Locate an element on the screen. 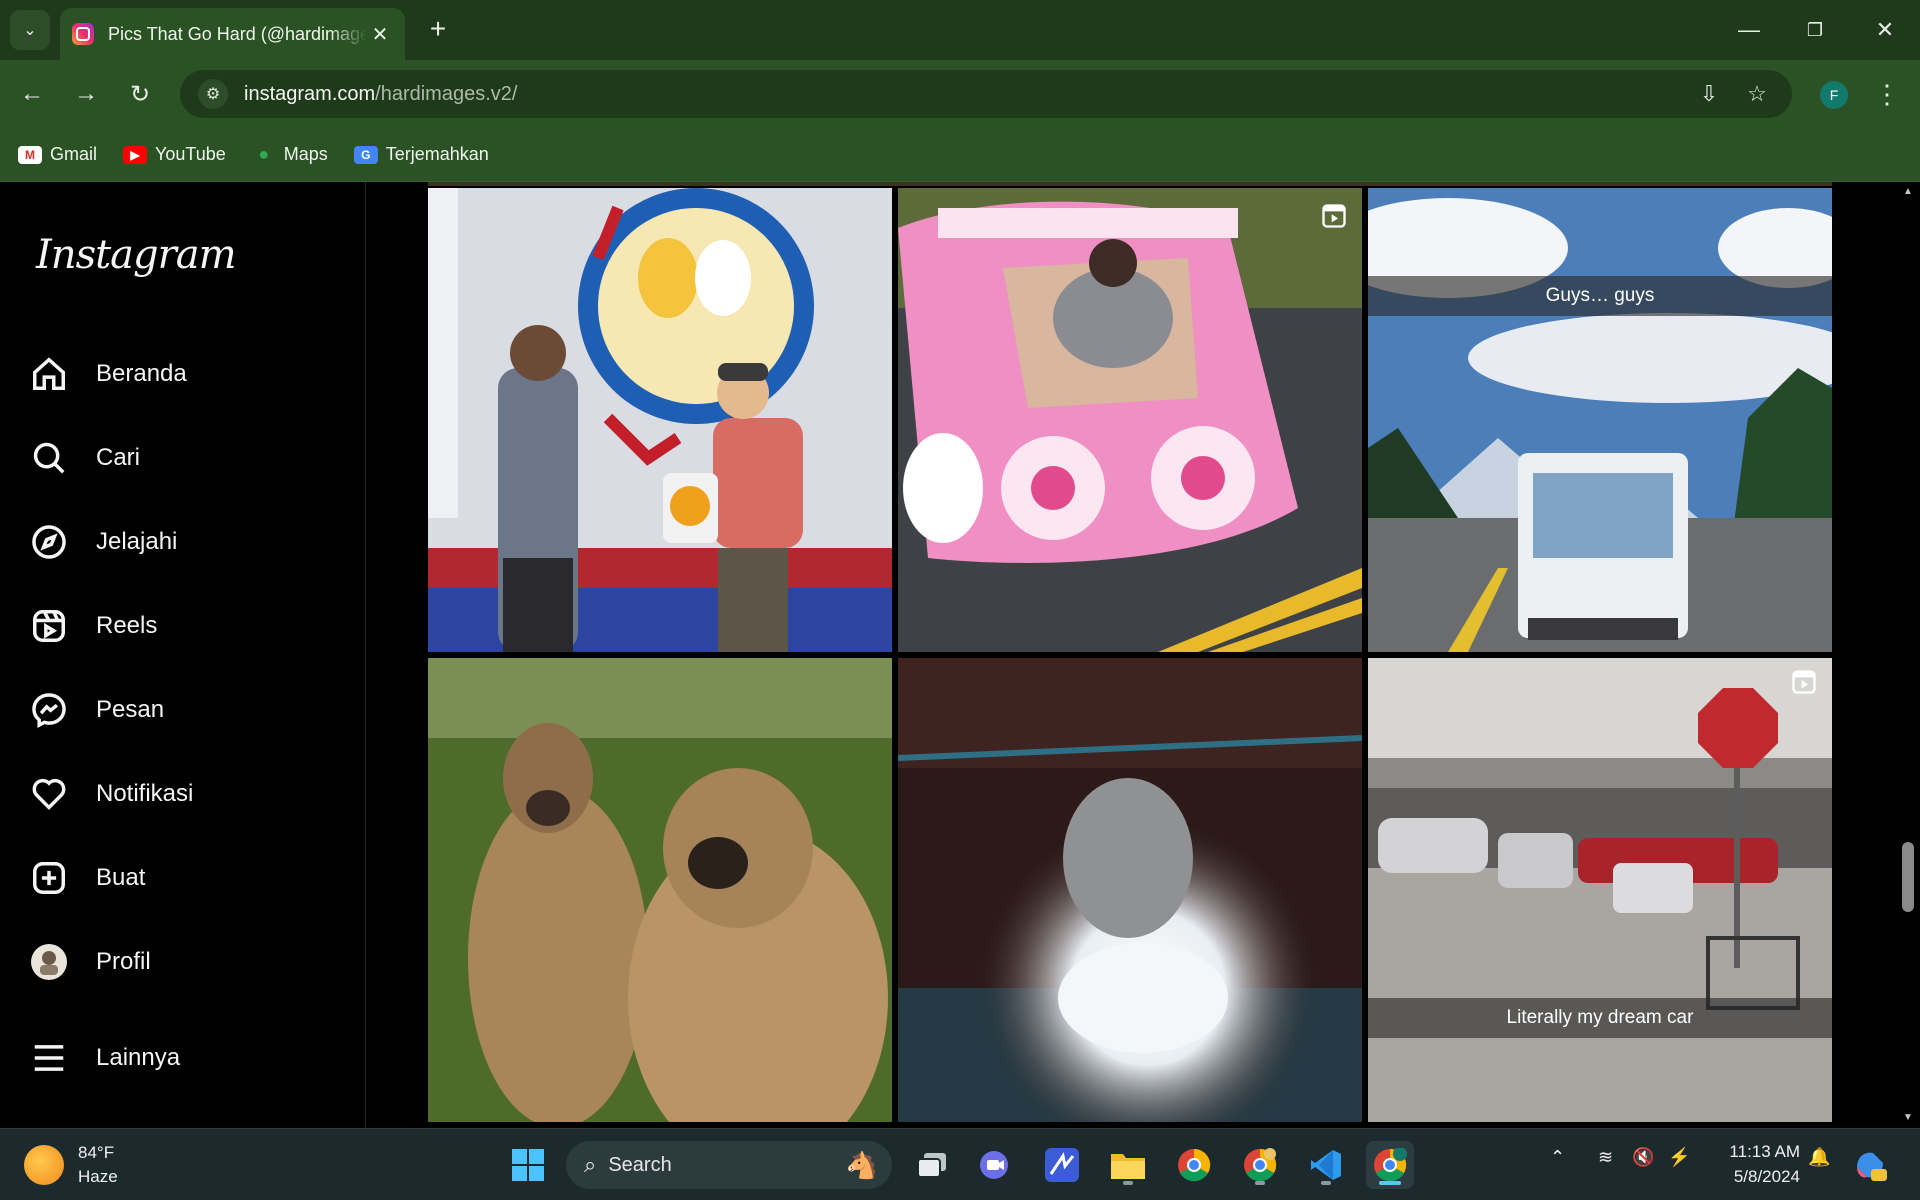  url-path: /hardimages.v2/ is located at coordinates (446, 93).